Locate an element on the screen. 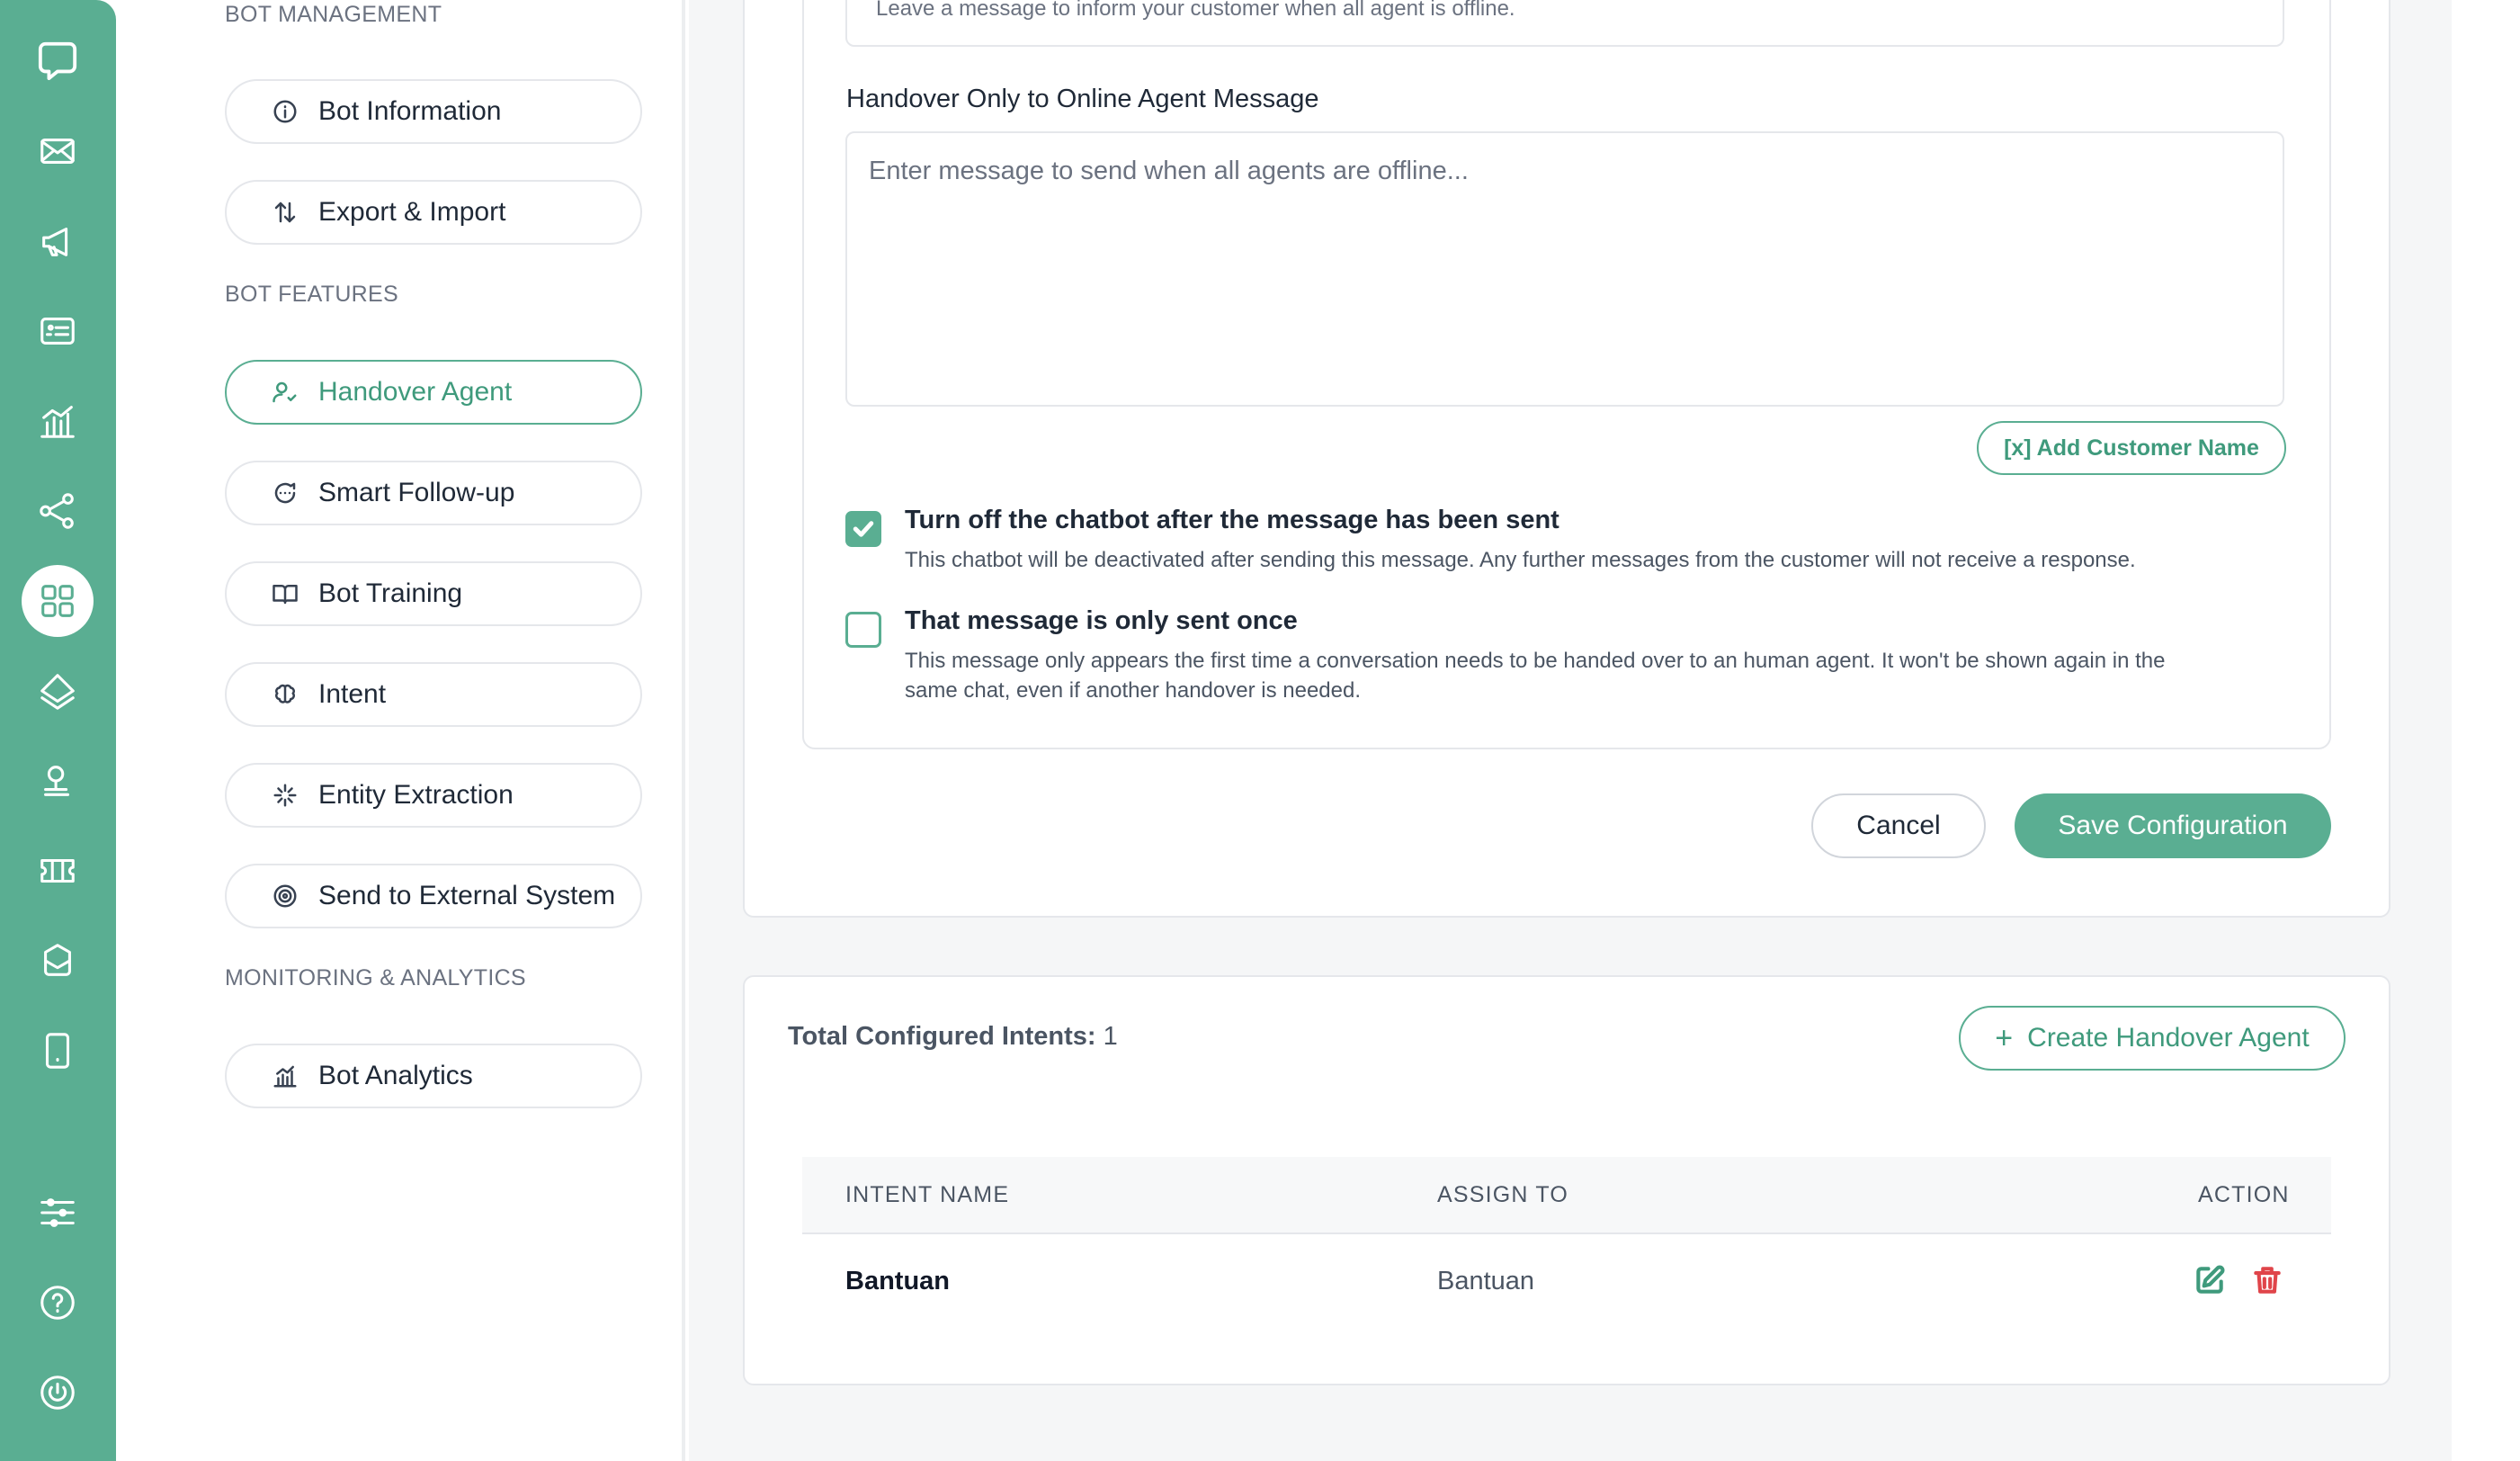 This screenshot has width=2520, height=1461. mobile-device-icon is located at coordinates (58, 1051).